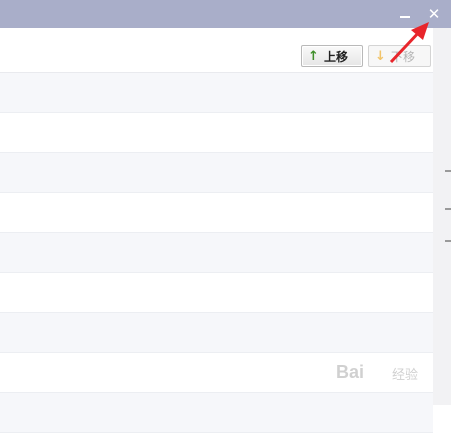 The height and width of the screenshot is (433, 451). What do you see at coordinates (313, 56) in the screenshot?
I see `arrow-up-icon: ↑` at bounding box center [313, 56].